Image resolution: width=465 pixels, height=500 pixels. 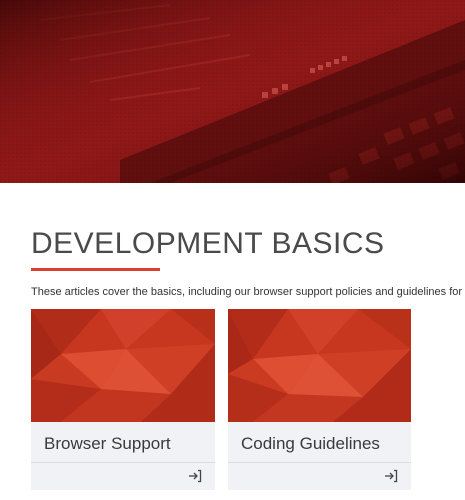 I want to click on card-coding-guidelines: Coding Guidelines, so click(x=319, y=399).